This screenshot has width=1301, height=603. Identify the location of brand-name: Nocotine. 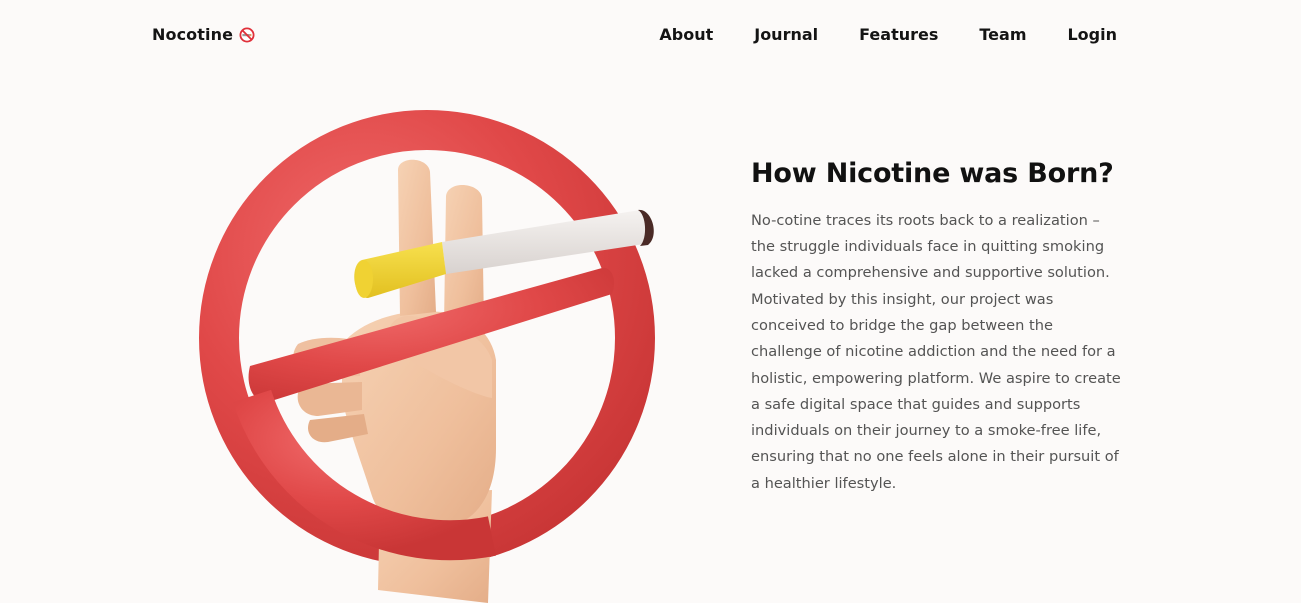
(193, 34).